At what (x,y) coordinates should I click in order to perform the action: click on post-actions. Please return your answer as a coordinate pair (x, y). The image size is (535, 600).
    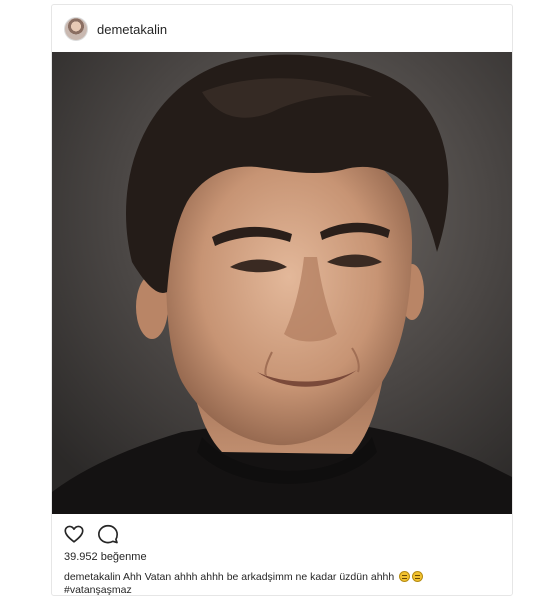
    Looking at the image, I should click on (97, 534).